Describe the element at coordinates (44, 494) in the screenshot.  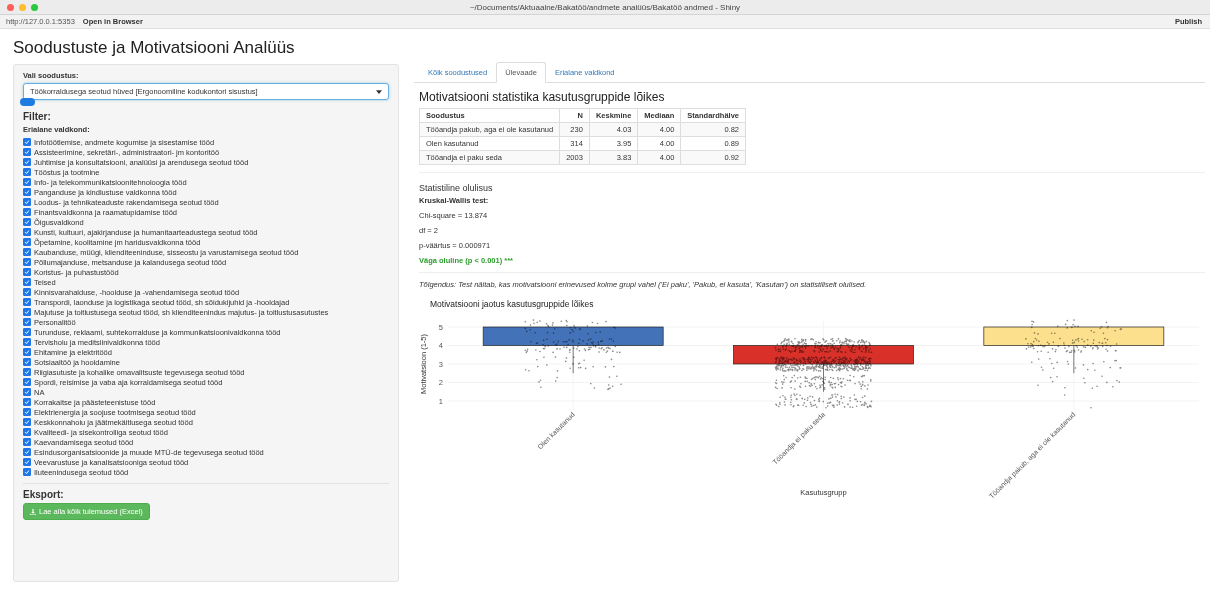
I see `export-heading: Eksport:` at that location.